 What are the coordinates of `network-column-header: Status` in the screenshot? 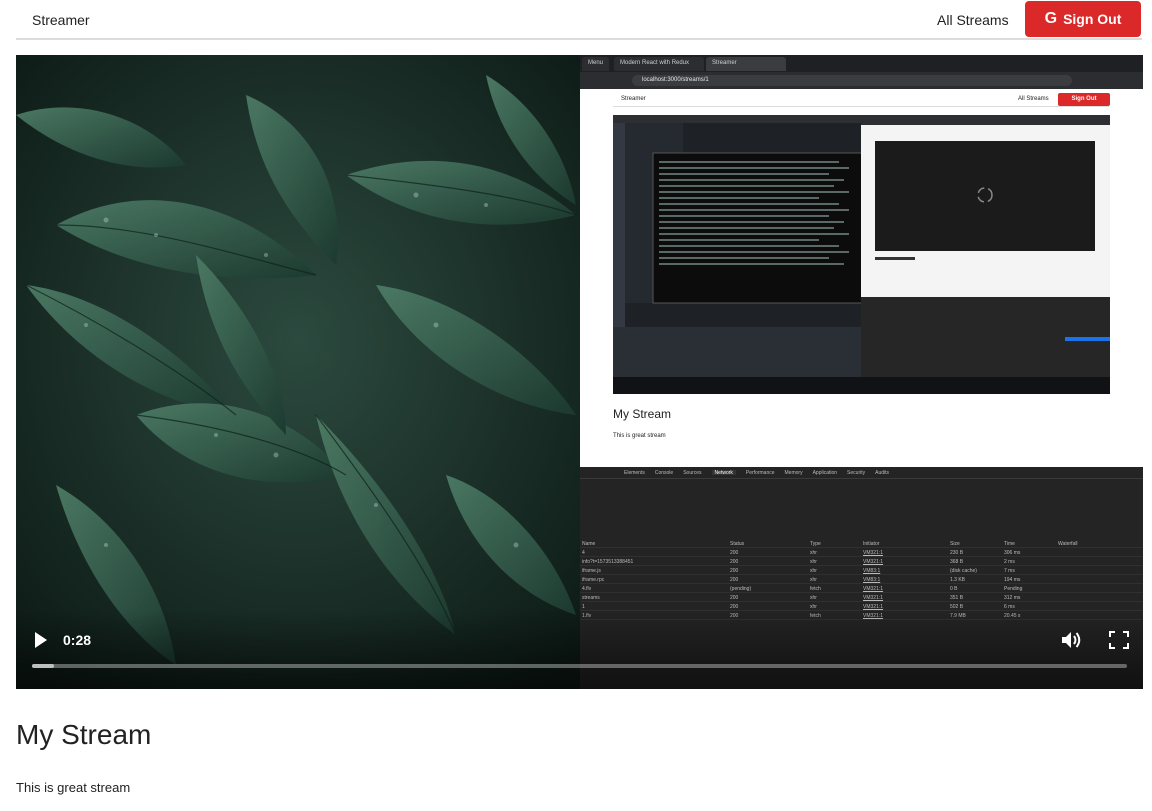 It's located at (737, 544).